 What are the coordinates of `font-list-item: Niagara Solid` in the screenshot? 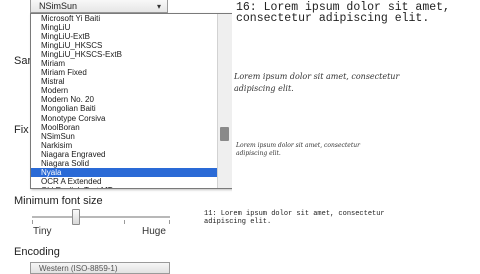 It's located at (125, 163).